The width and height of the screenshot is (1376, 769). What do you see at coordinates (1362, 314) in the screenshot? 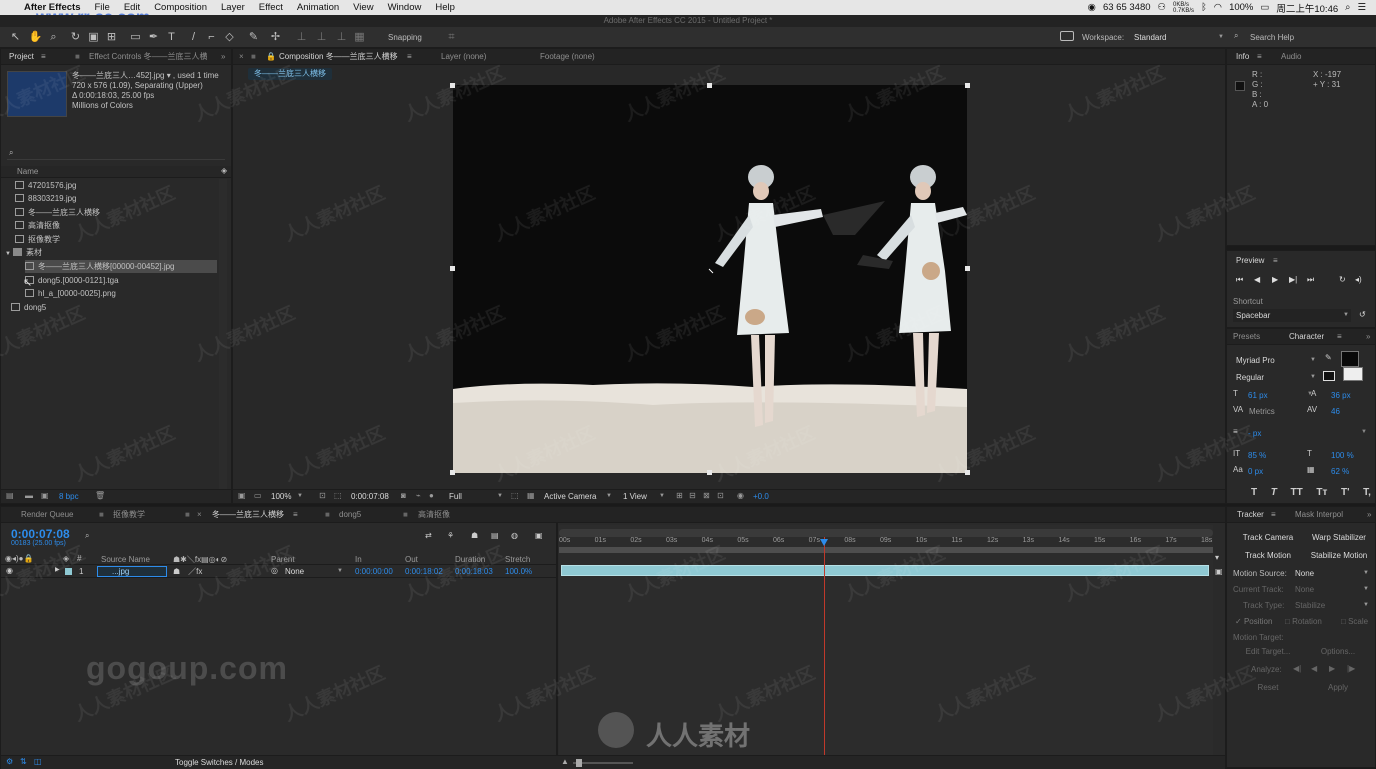
I see `reset-shortcut-icon: ↺` at bounding box center [1362, 314].